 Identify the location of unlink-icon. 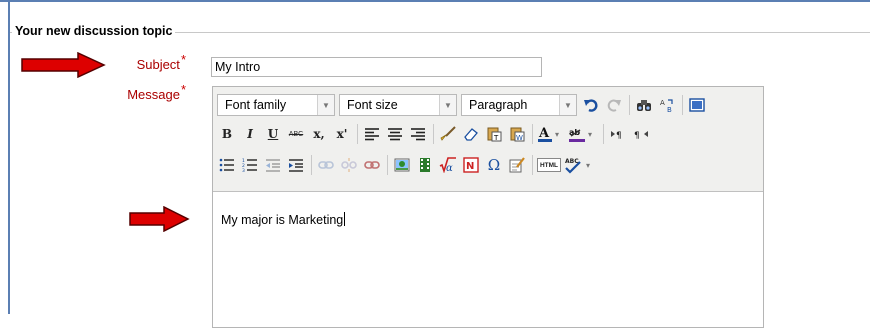
(349, 165).